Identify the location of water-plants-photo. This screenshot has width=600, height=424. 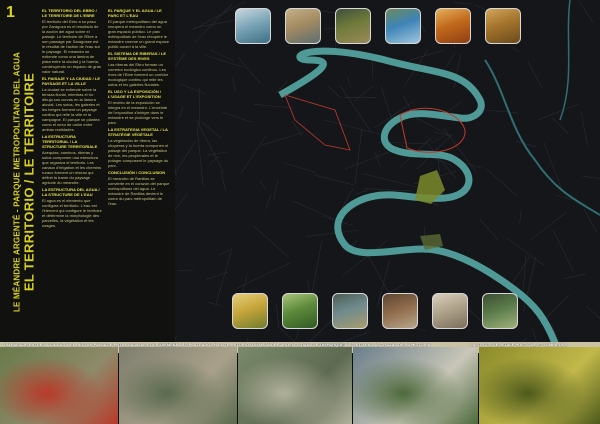
(403, 26).